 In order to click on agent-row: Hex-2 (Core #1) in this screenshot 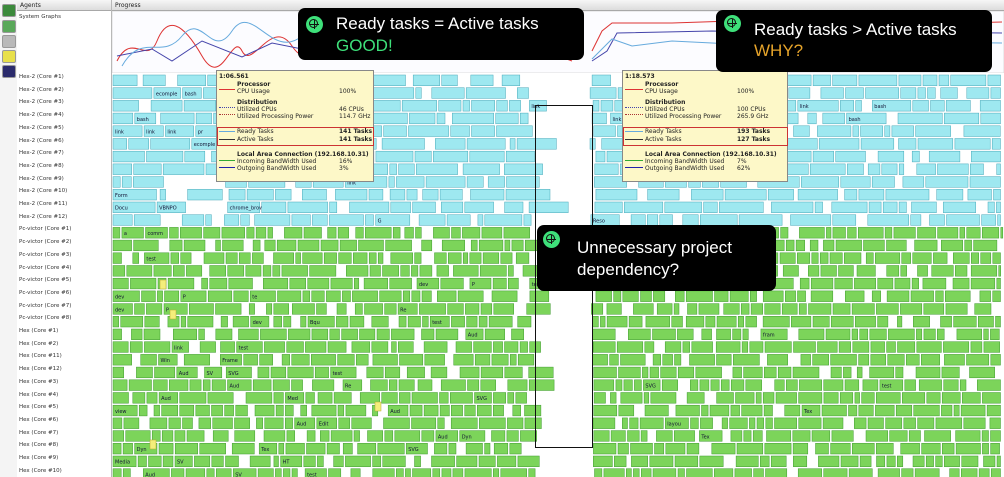, I will do `click(41, 77)`.